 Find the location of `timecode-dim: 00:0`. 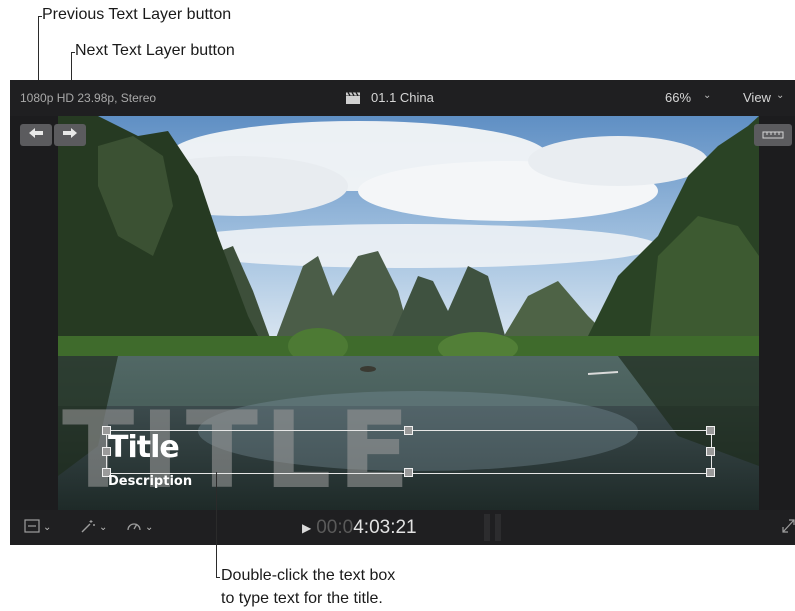

timecode-dim: 00:0 is located at coordinates (335, 527).